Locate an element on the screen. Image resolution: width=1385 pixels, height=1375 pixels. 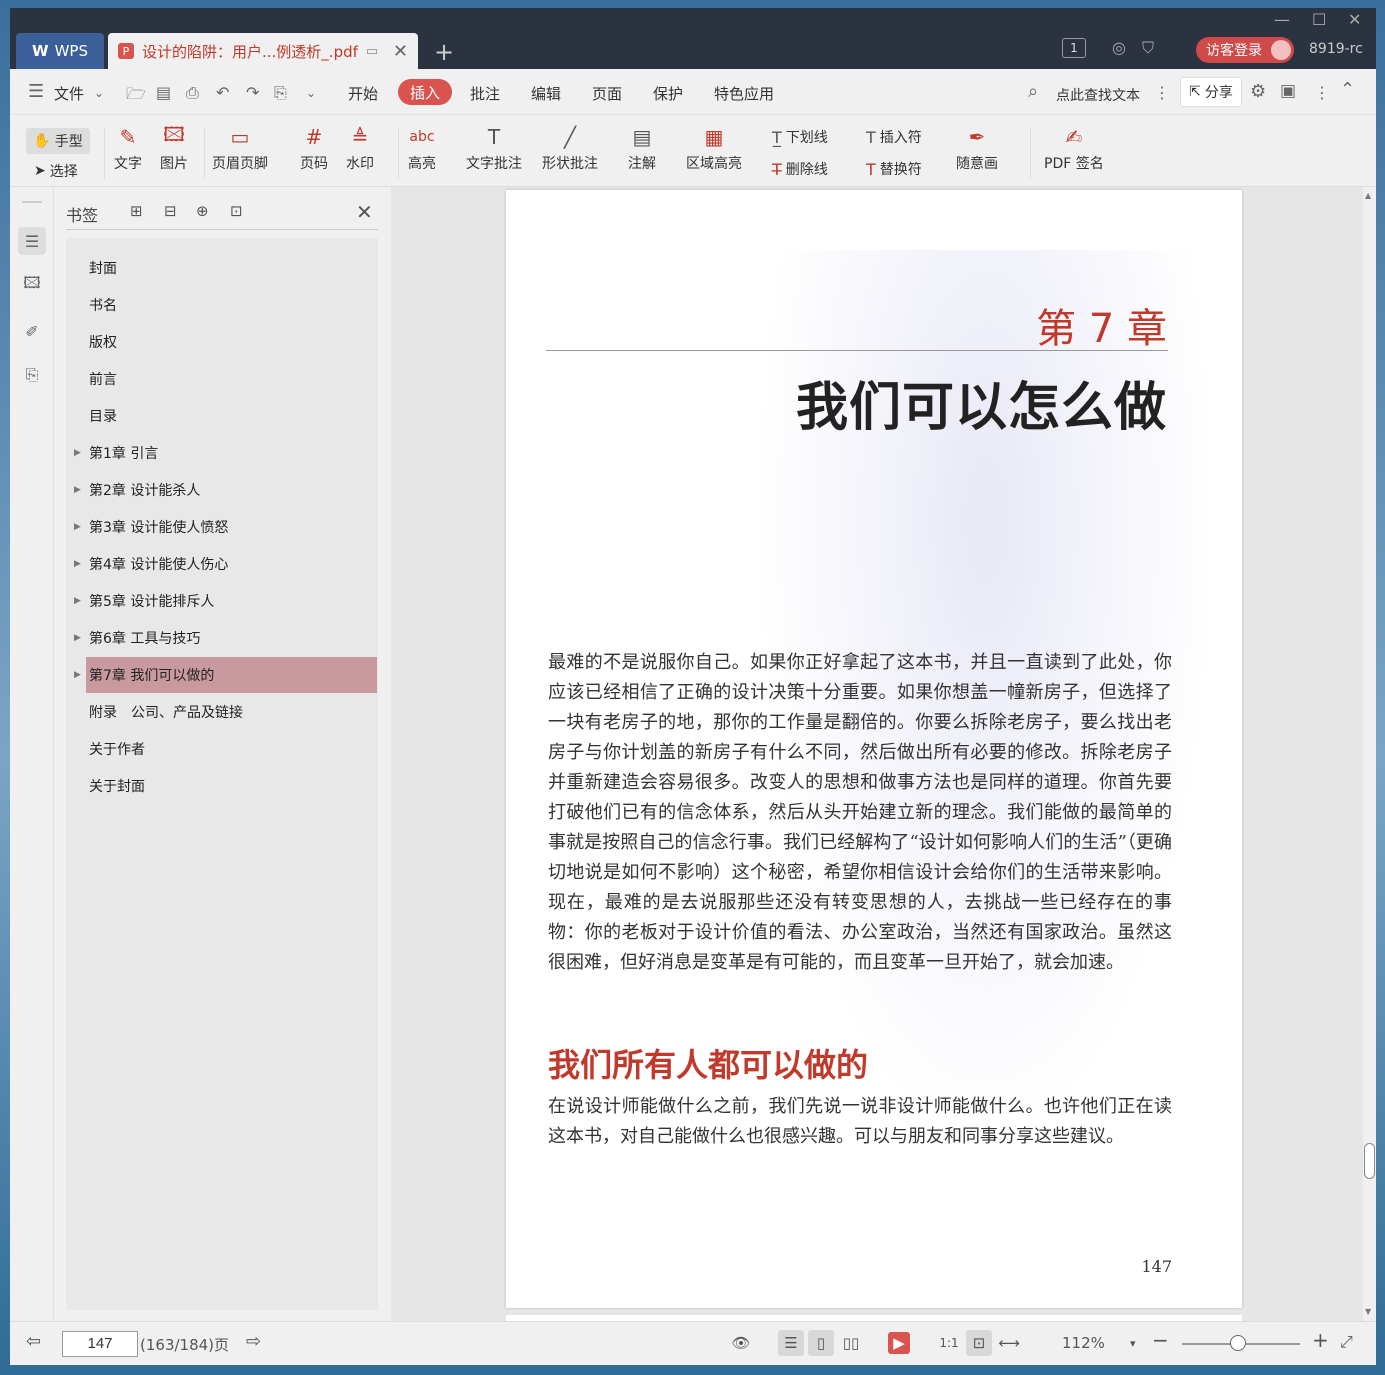
bookmark-item: 书名 is located at coordinates (231, 305).